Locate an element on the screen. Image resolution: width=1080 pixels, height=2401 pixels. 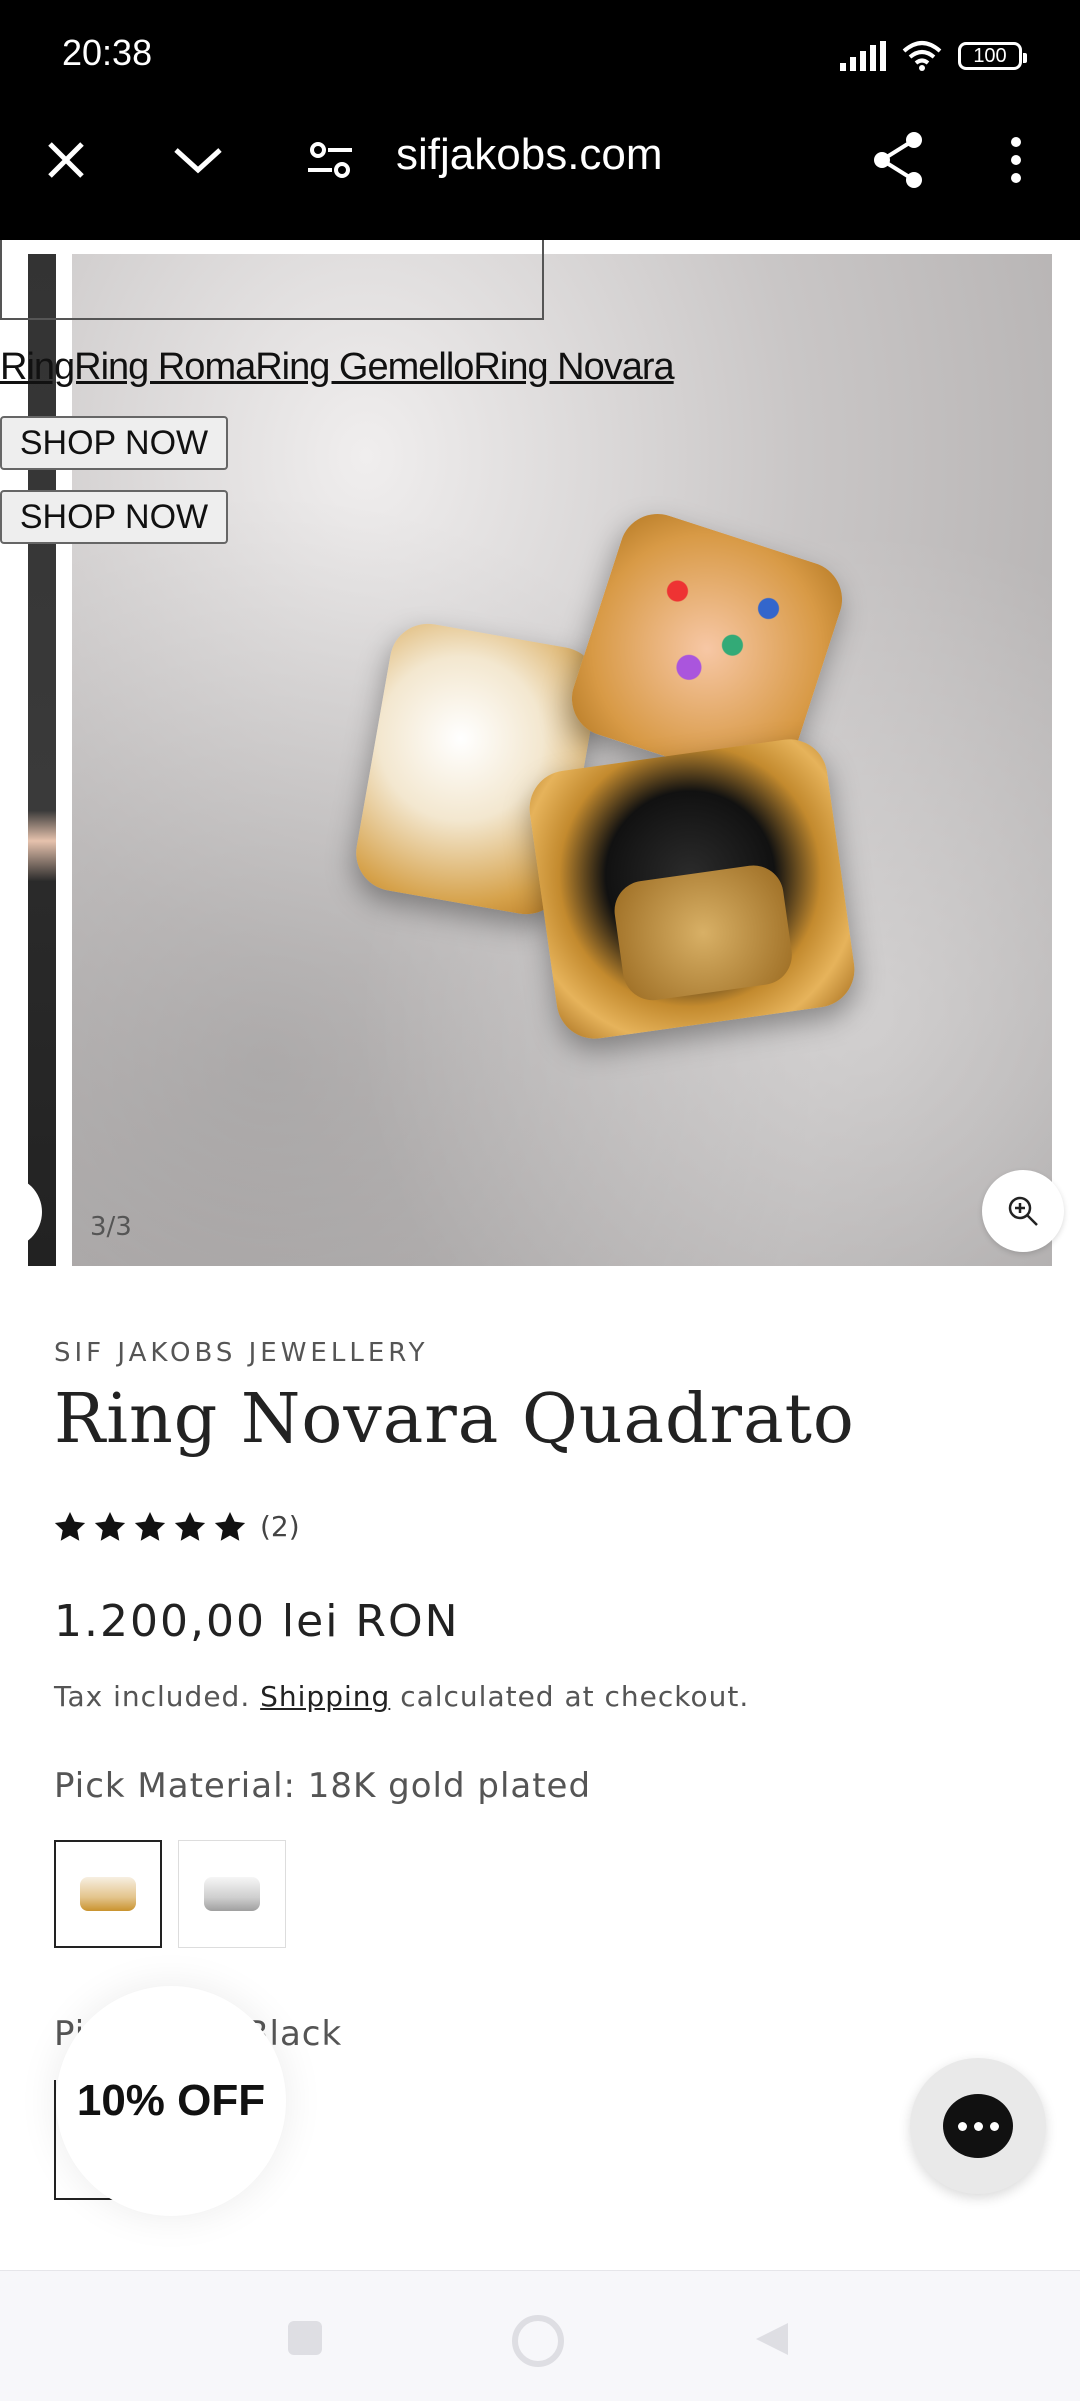
minimize-button is located at coordinates (198, 160).